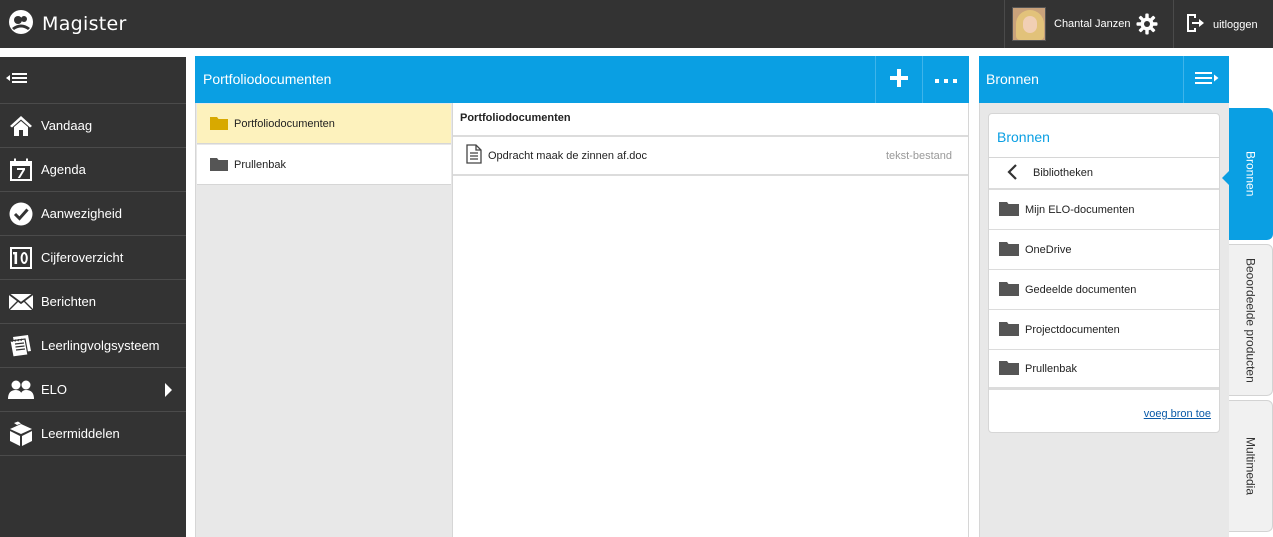 This screenshot has height=537, width=1273. Describe the element at coordinates (168, 390) in the screenshot. I see `expand-arrow-icon` at that location.